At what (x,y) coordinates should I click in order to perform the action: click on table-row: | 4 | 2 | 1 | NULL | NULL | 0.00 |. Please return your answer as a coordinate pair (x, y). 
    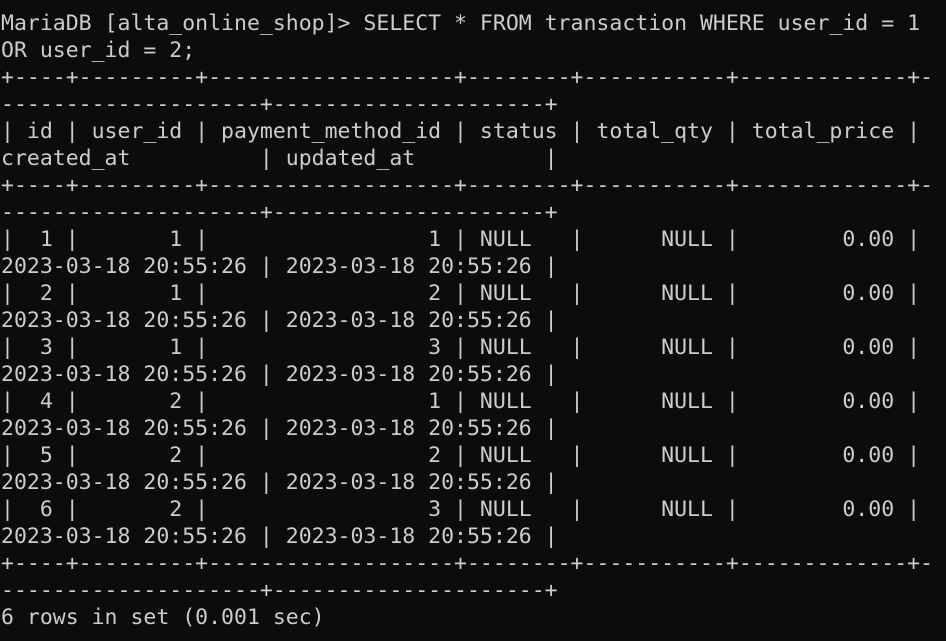
    Looking at the image, I should click on (461, 401).